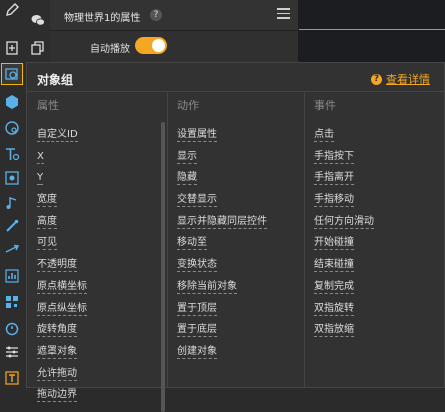 Image resolution: width=445 pixels, height=412 pixels. I want to click on text-frame-icon, so click(12, 378).